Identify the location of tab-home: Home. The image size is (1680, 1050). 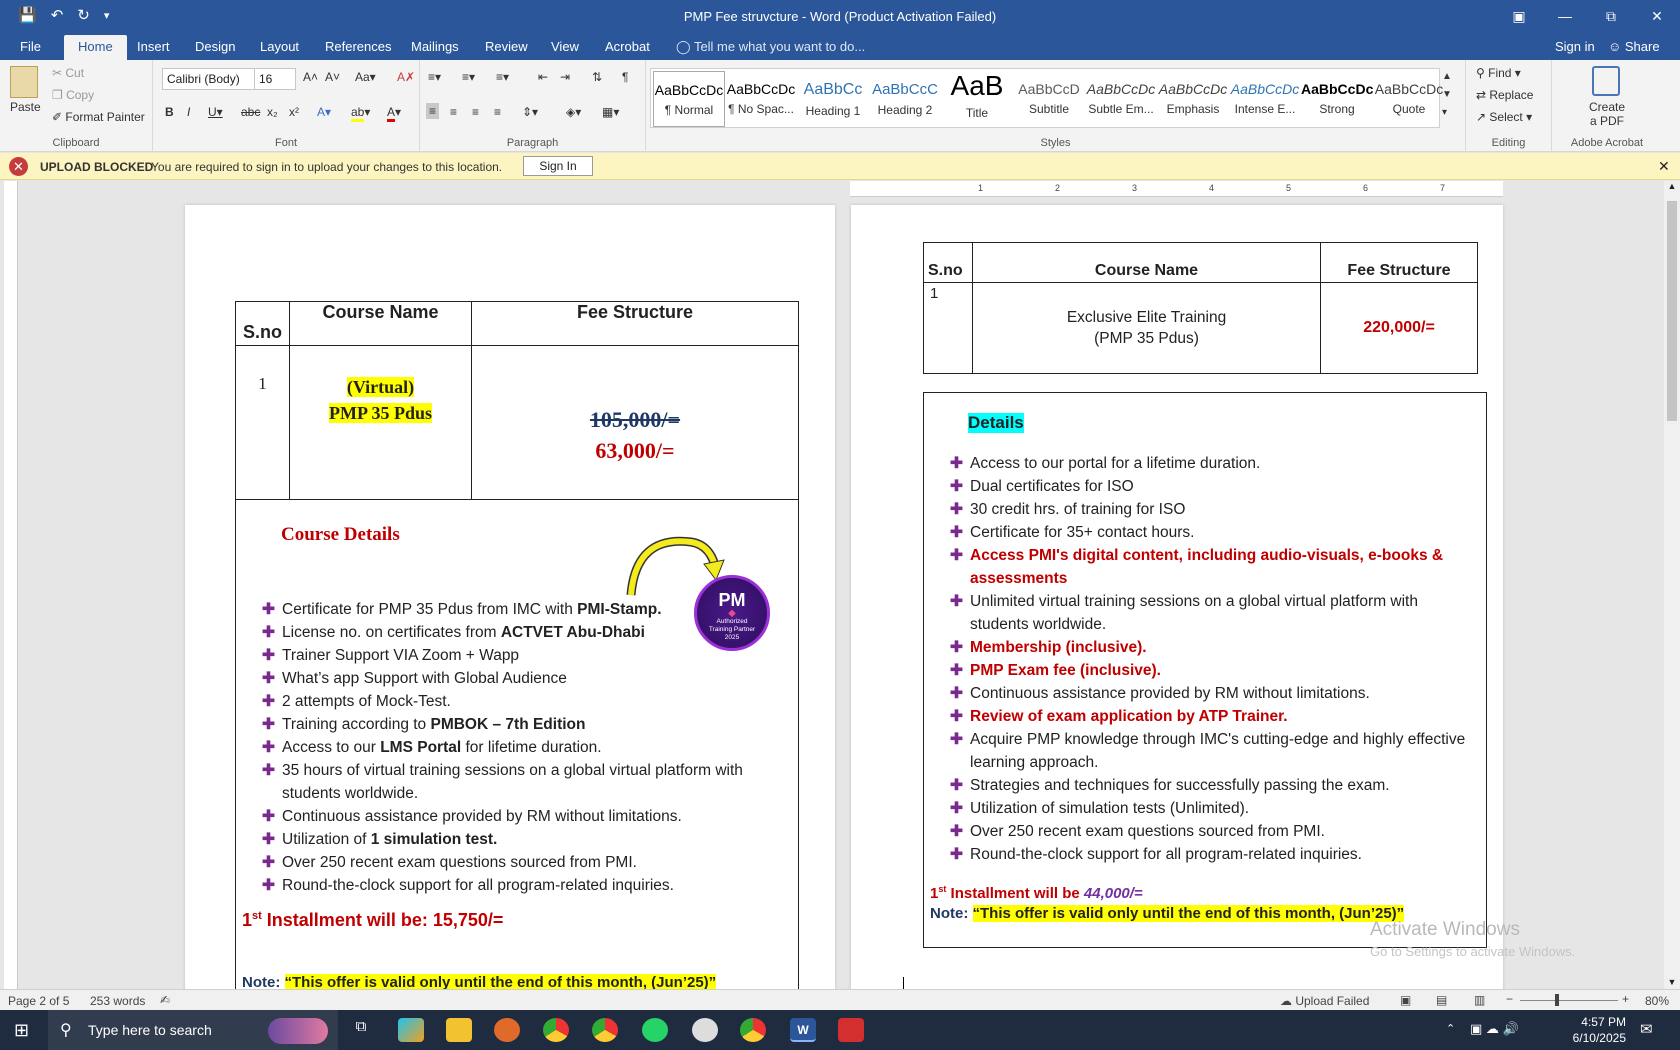
(95, 47).